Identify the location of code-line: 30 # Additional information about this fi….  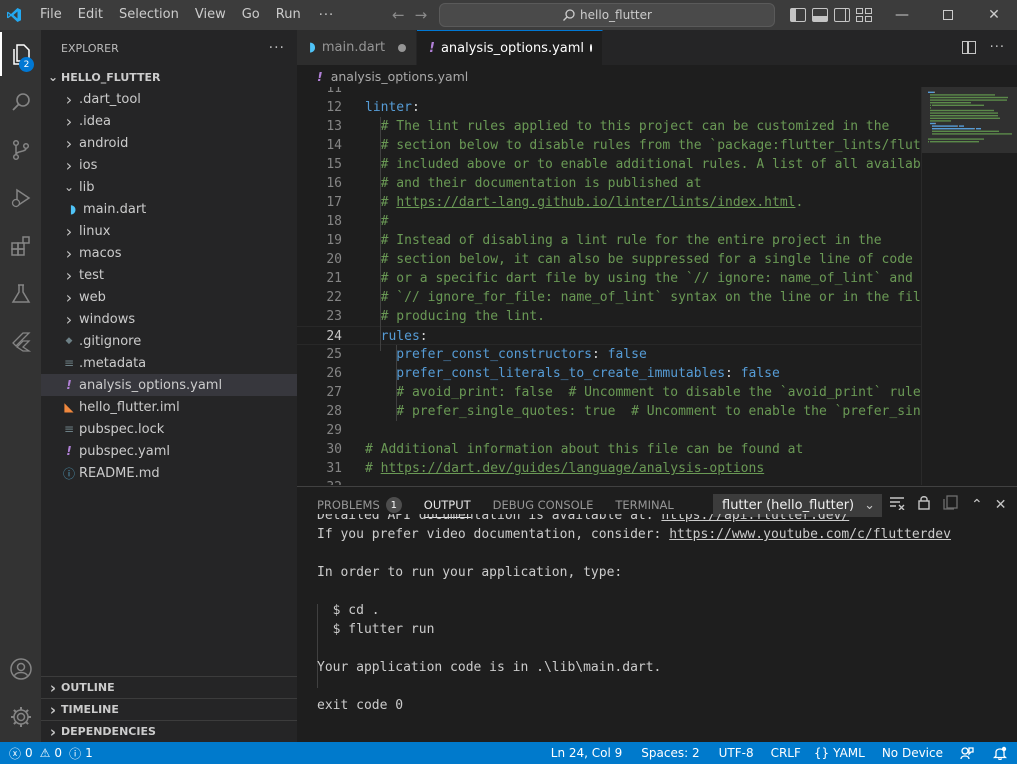
(609, 449).